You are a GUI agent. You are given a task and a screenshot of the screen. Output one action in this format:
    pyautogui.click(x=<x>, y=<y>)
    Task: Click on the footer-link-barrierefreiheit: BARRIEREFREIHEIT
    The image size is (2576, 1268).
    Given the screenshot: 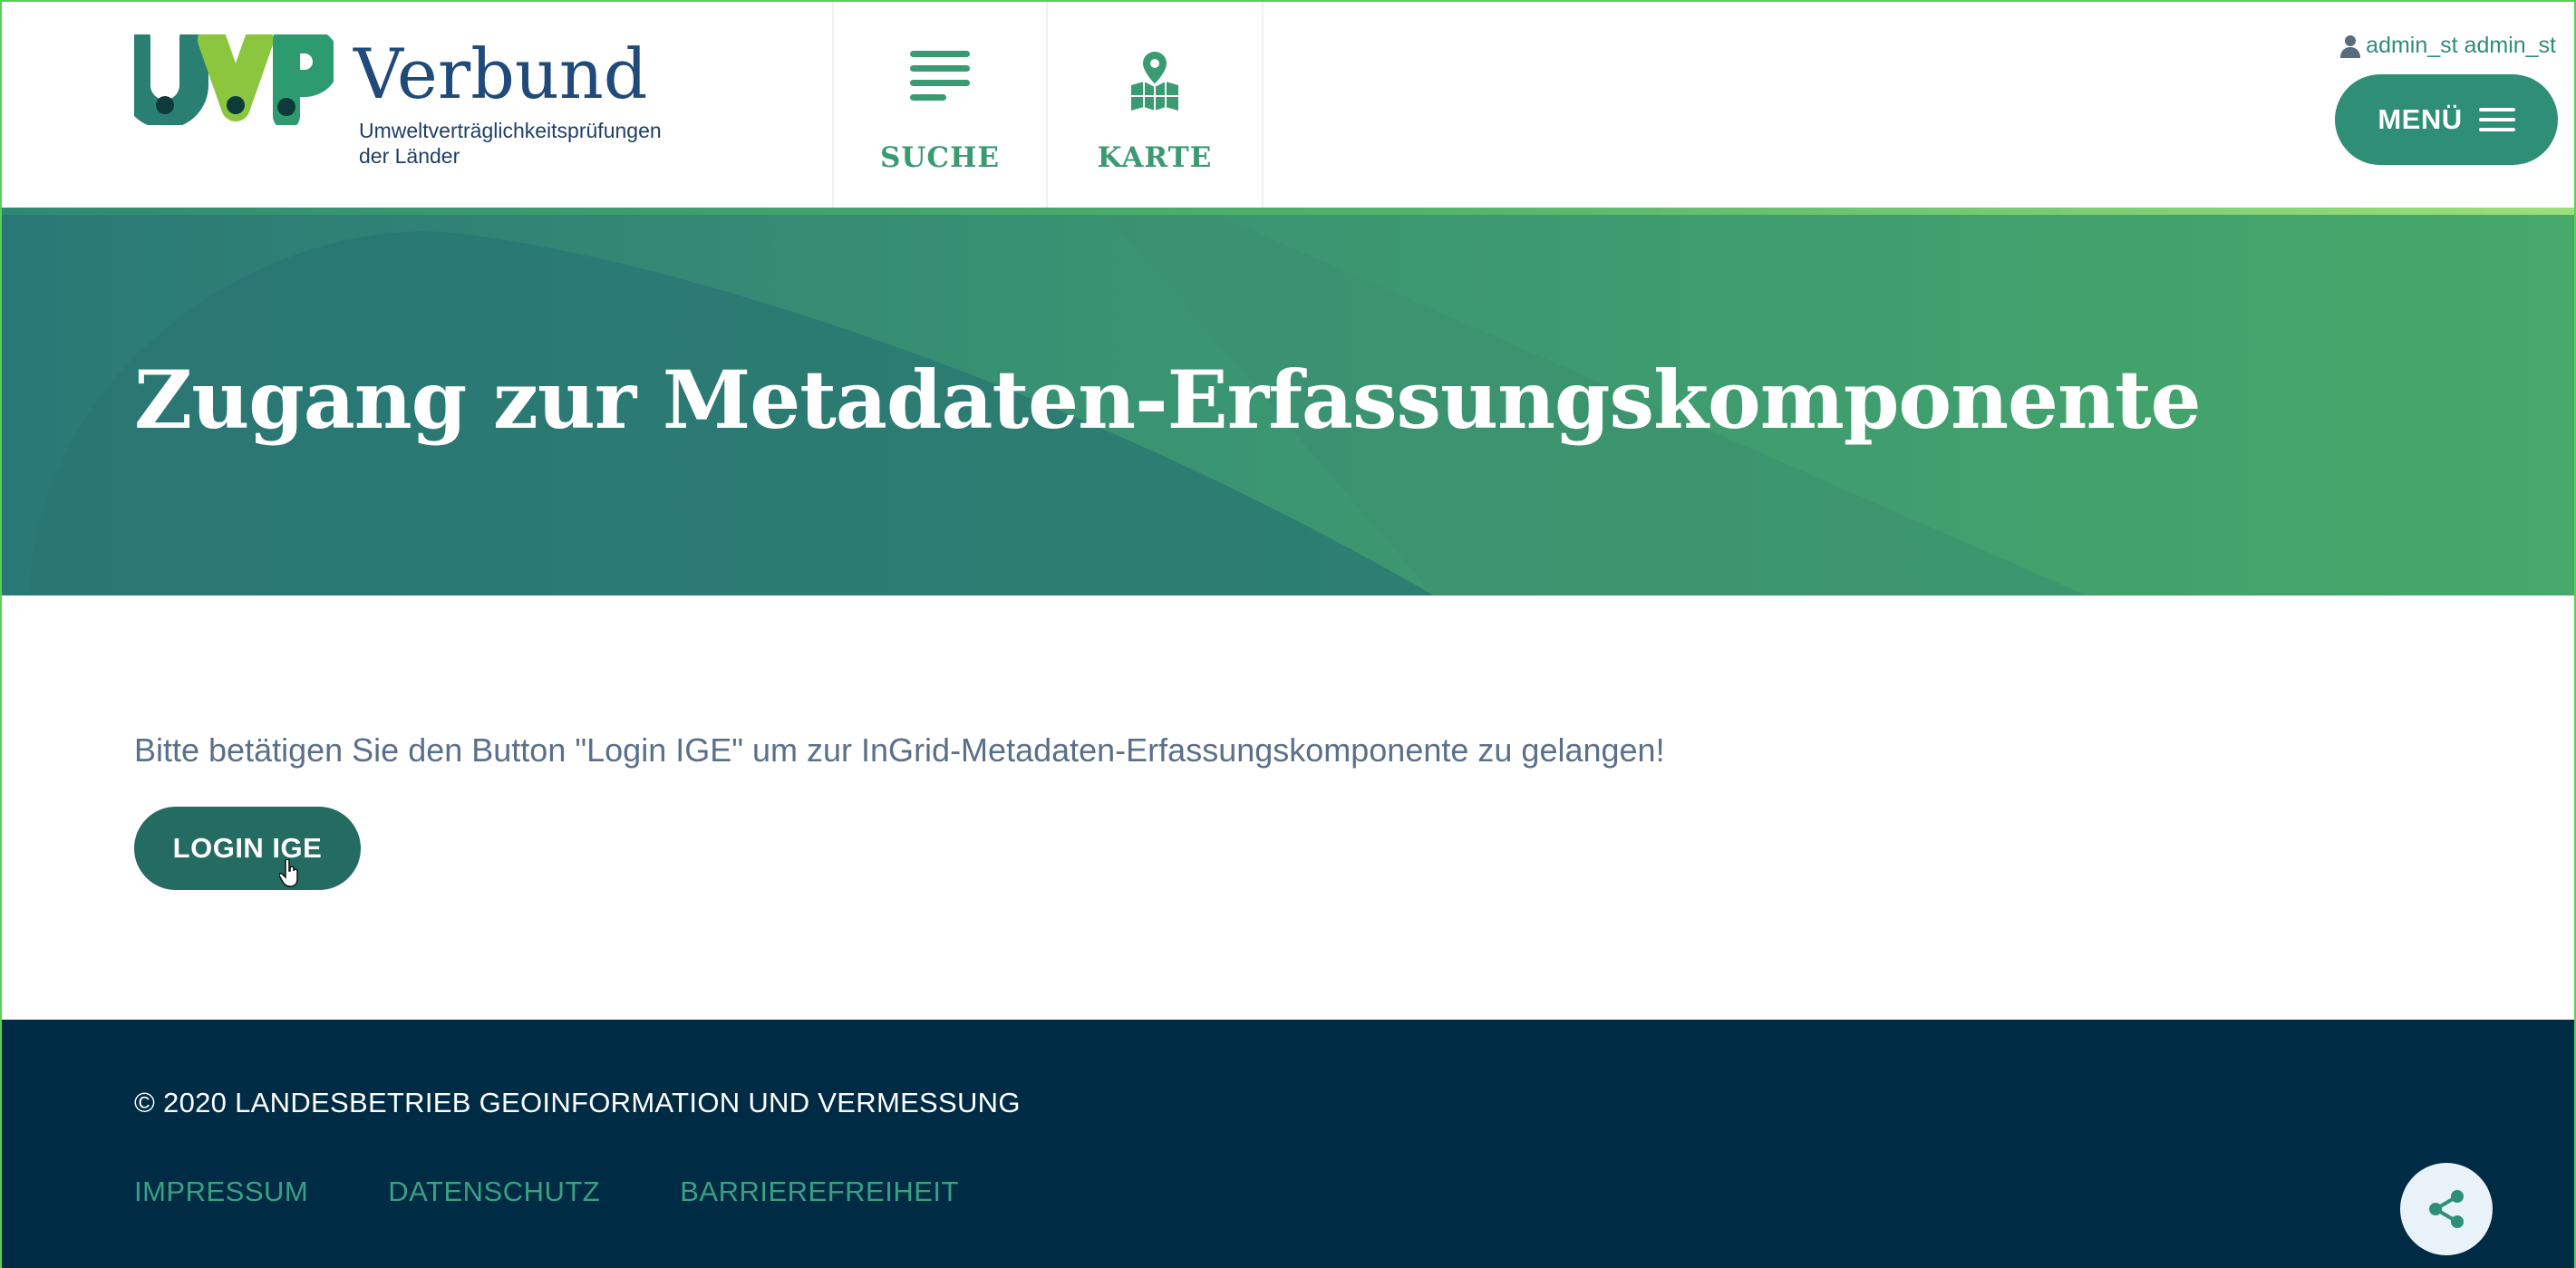 What is the action you would take?
    pyautogui.click(x=819, y=1192)
    